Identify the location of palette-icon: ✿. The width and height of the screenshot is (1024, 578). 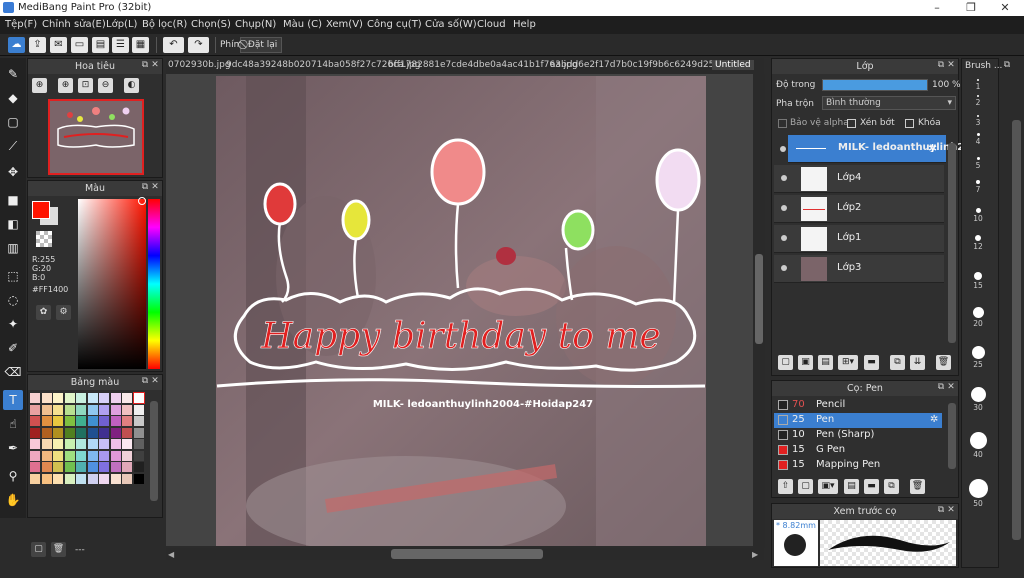
(43, 312).